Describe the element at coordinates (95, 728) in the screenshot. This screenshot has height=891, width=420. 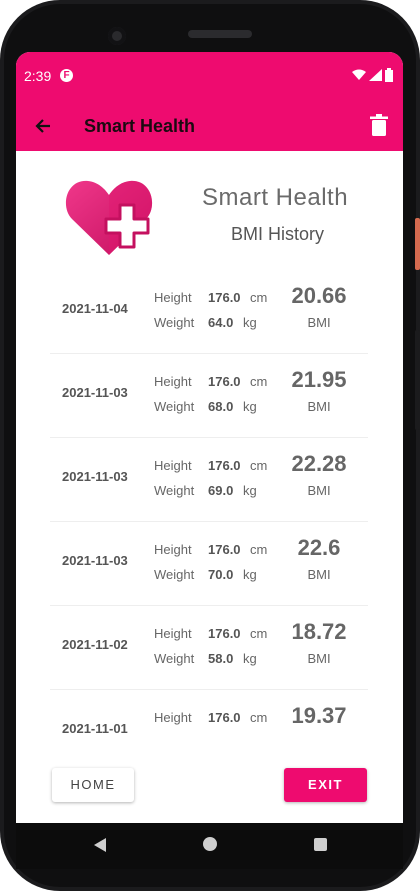
I see `record-date: 2021-11-01` at that location.